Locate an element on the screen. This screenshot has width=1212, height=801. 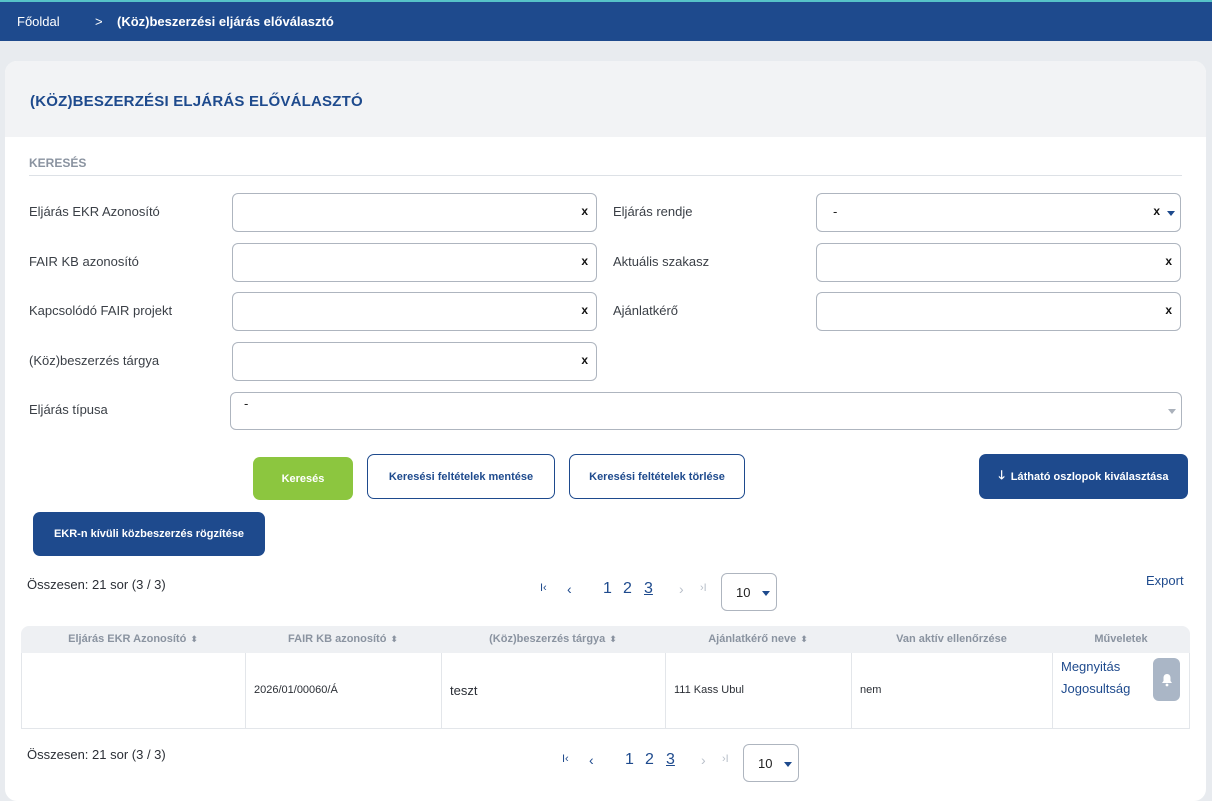
procedure-order-label: Eljárás rendje is located at coordinates (653, 211).